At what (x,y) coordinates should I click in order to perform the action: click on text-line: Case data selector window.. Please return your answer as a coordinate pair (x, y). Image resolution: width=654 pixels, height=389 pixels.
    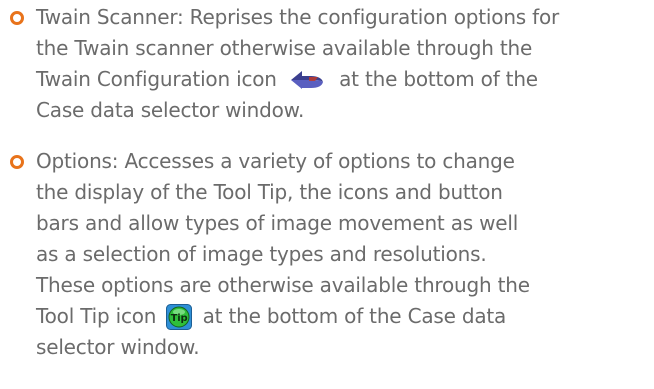
    Looking at the image, I should click on (170, 110).